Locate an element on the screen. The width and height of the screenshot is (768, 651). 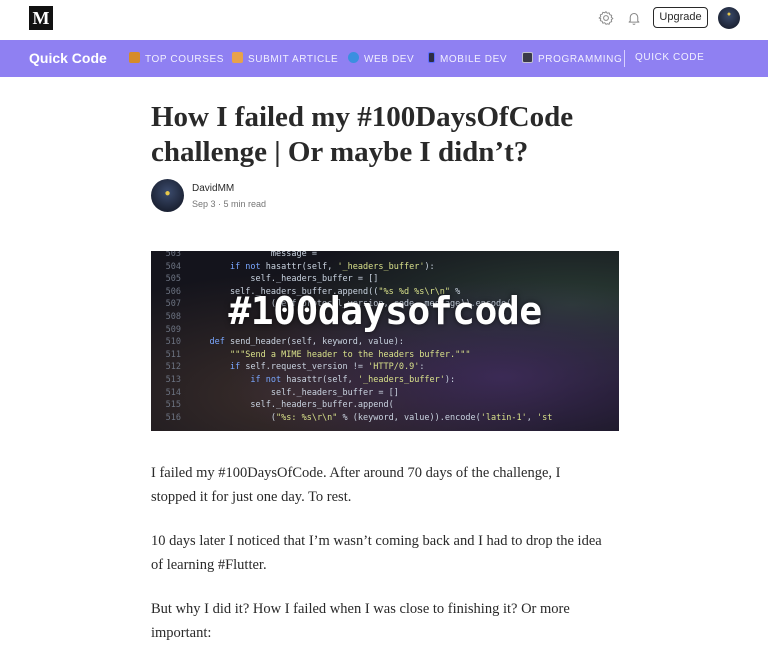
gear-icon is located at coordinates (606, 18).